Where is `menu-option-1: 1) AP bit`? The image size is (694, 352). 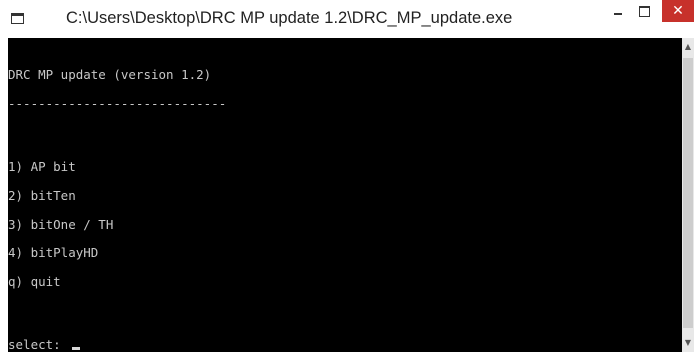
menu-option-1: 1) AP bit is located at coordinates (42, 166).